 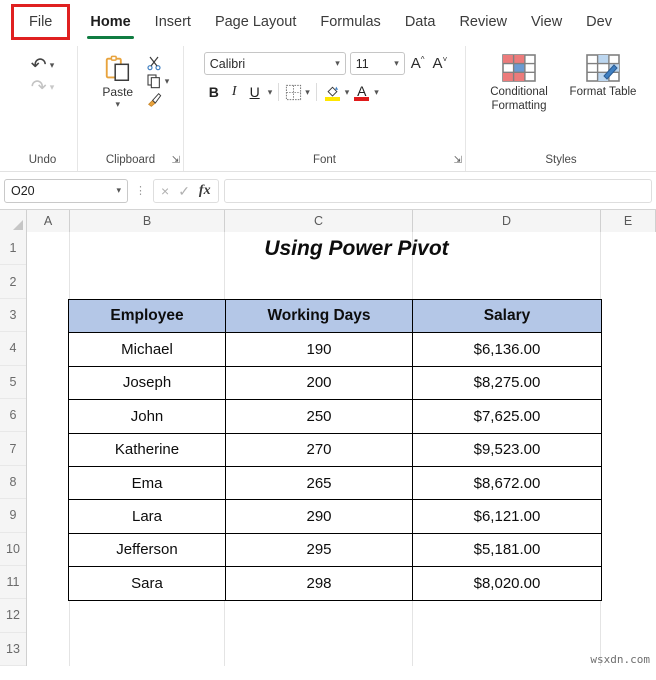 I want to click on formula-input, so click(x=437, y=190).